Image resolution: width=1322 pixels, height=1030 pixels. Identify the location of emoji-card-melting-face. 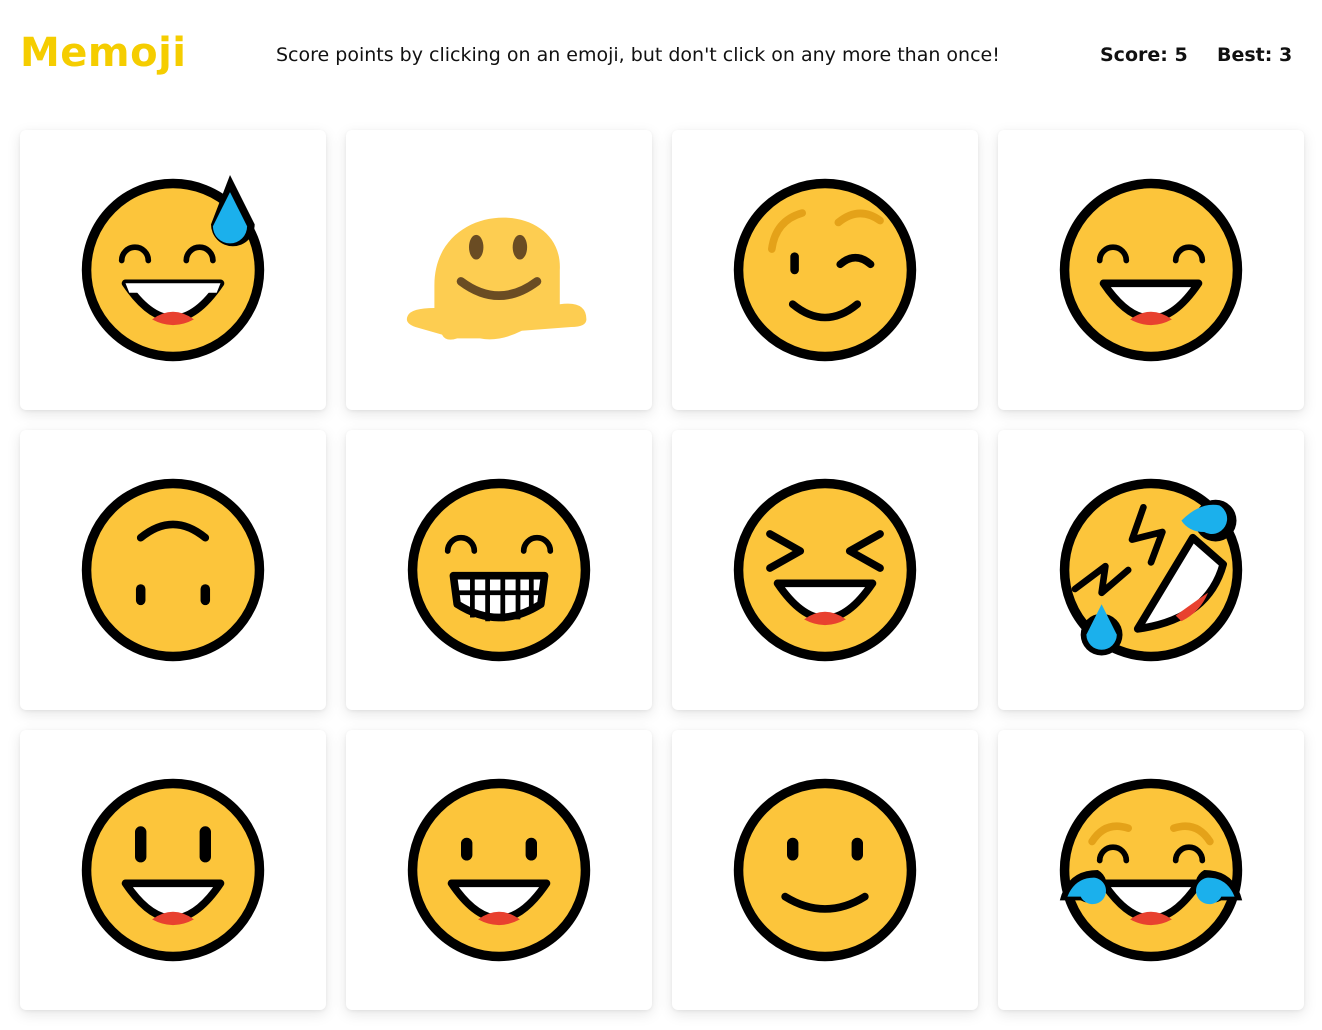
(499, 270).